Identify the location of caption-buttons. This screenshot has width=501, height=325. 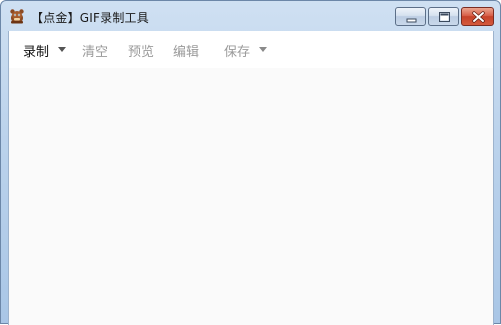
(444, 16).